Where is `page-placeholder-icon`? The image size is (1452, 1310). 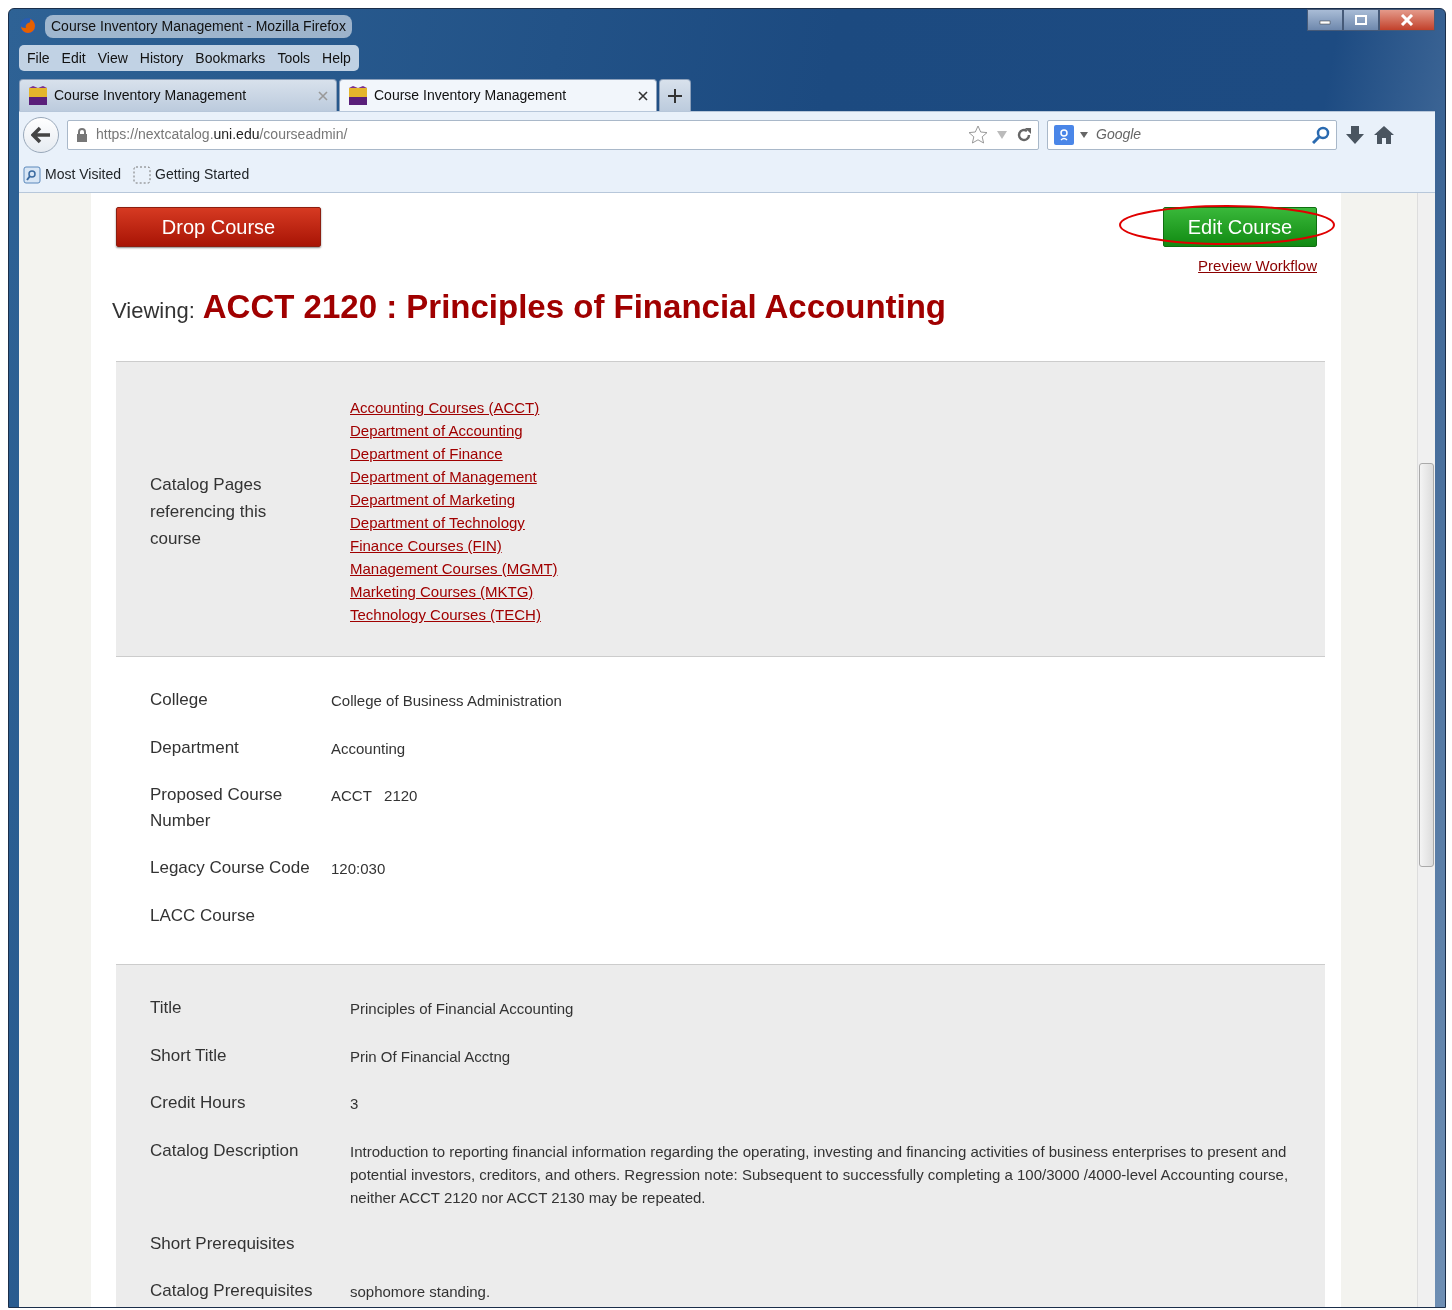 page-placeholder-icon is located at coordinates (142, 174).